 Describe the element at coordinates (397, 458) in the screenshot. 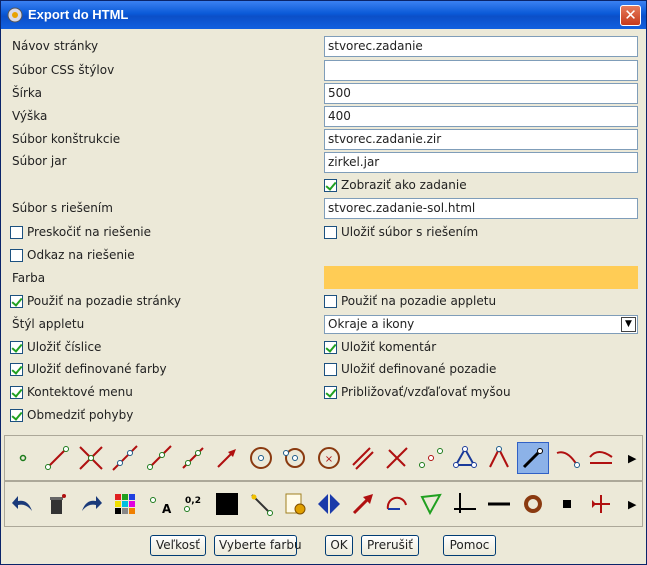

I see `perpendicular-tool-button` at that location.